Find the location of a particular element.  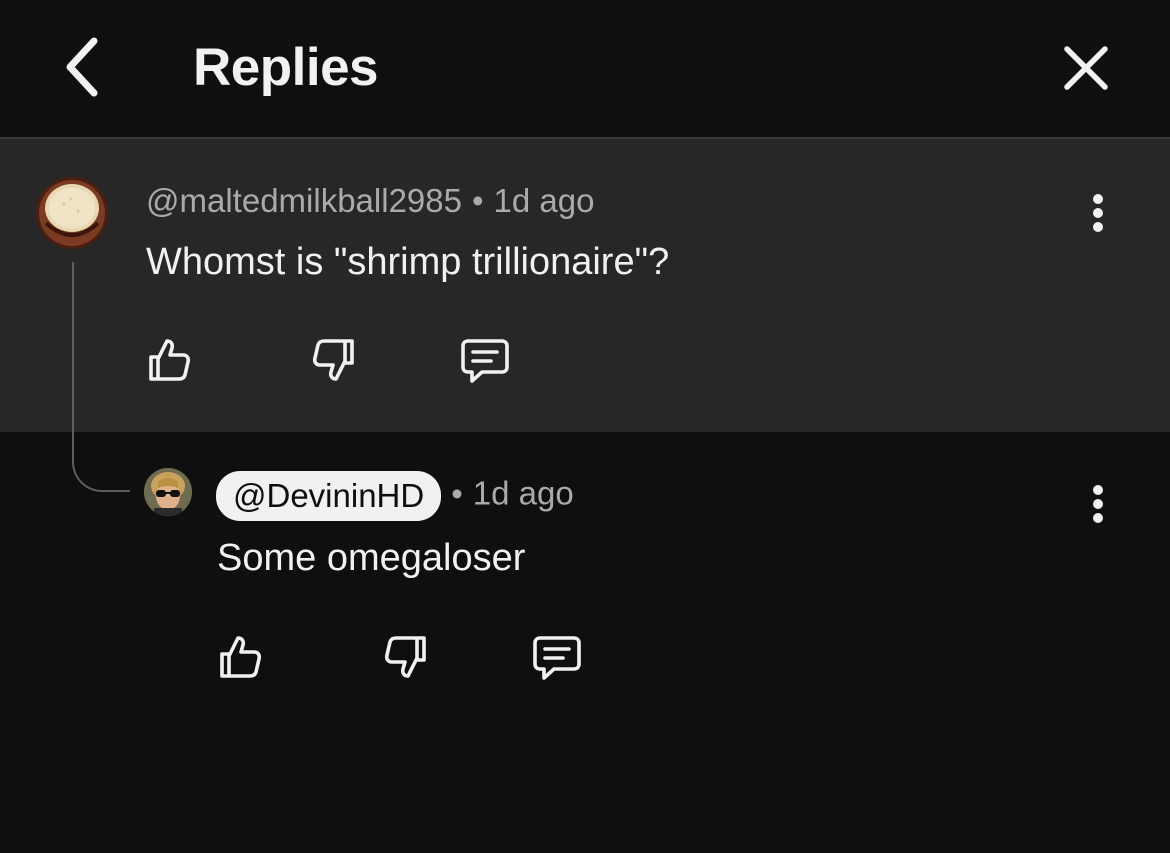

reply-button is located at coordinates (485, 360).